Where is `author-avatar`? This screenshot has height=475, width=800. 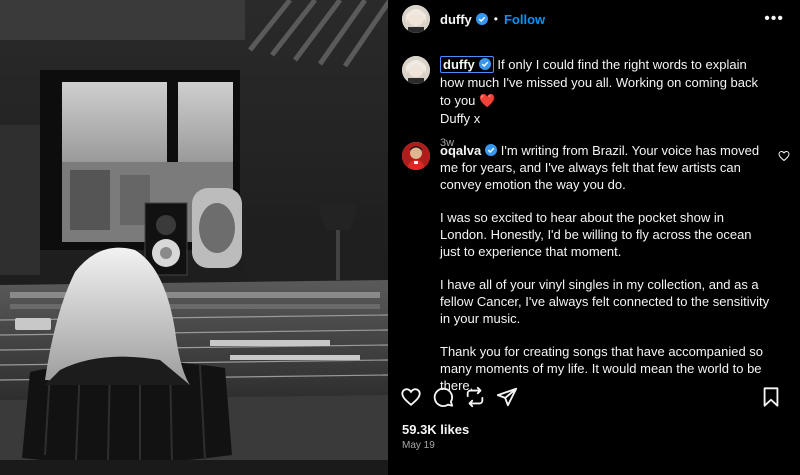 author-avatar is located at coordinates (416, 19).